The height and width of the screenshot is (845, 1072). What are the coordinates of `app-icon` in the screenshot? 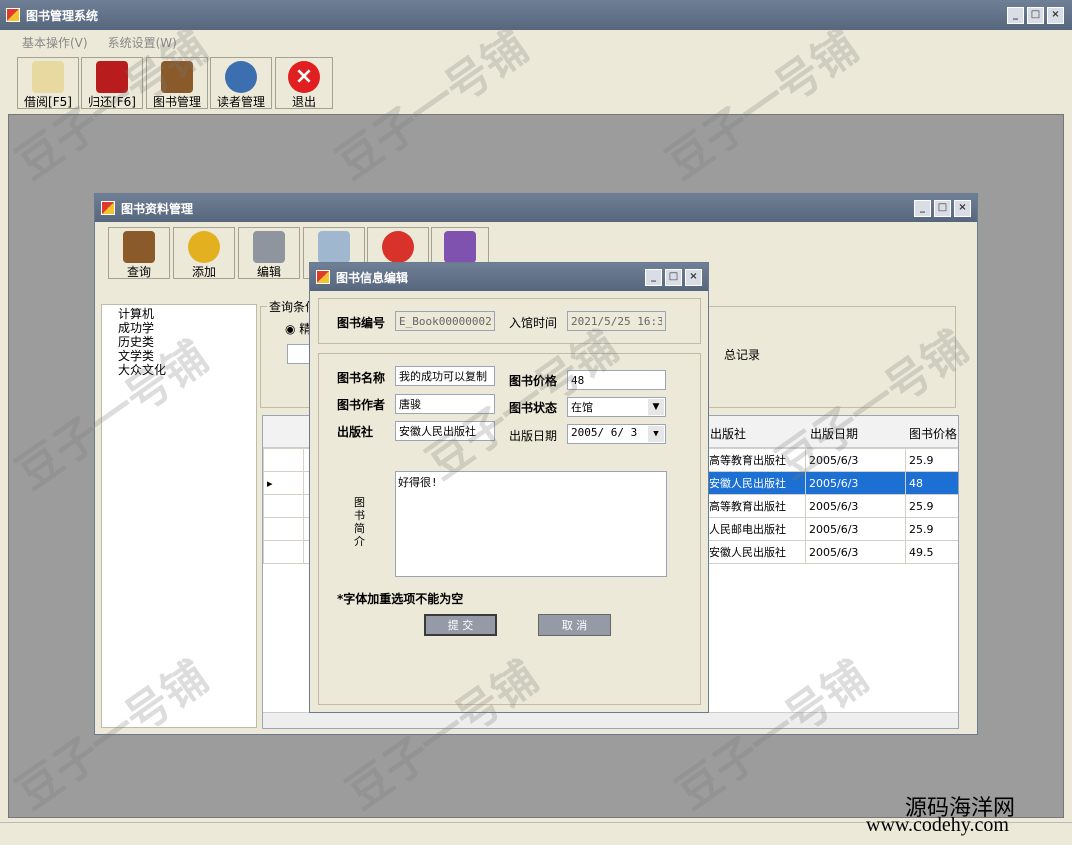 It's located at (13, 15).